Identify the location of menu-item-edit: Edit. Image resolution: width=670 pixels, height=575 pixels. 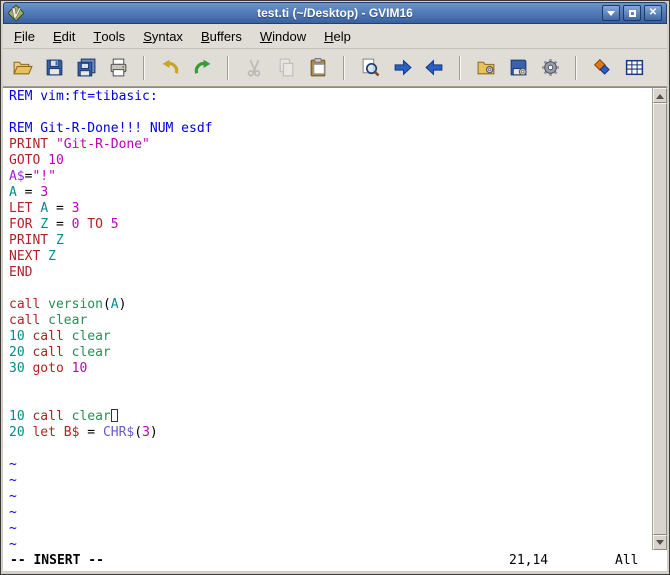
(64, 36).